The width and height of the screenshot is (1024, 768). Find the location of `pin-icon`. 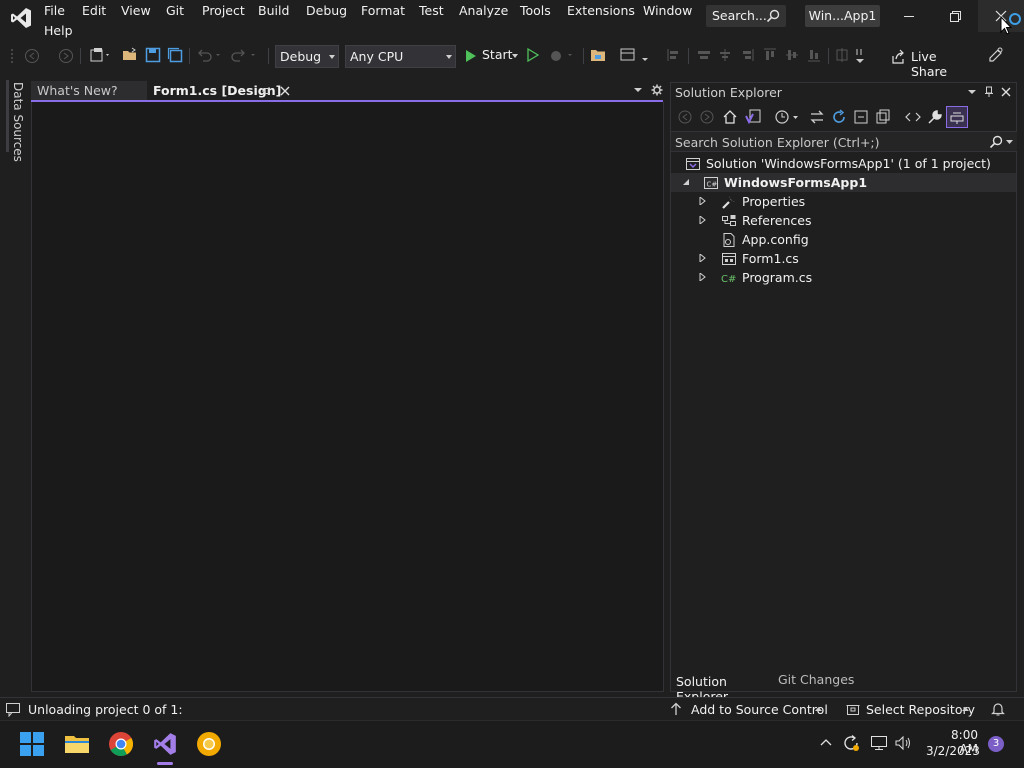

pin-icon is located at coordinates (266, 91).